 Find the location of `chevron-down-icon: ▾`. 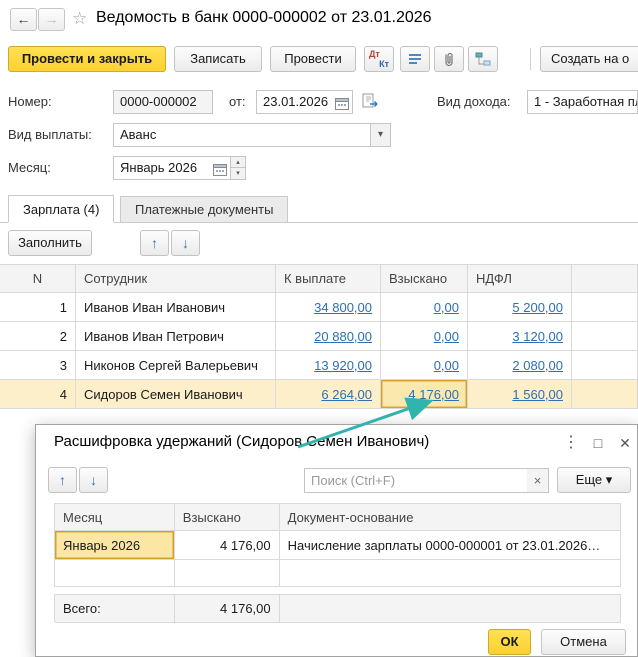

chevron-down-icon: ▾ is located at coordinates (380, 135).